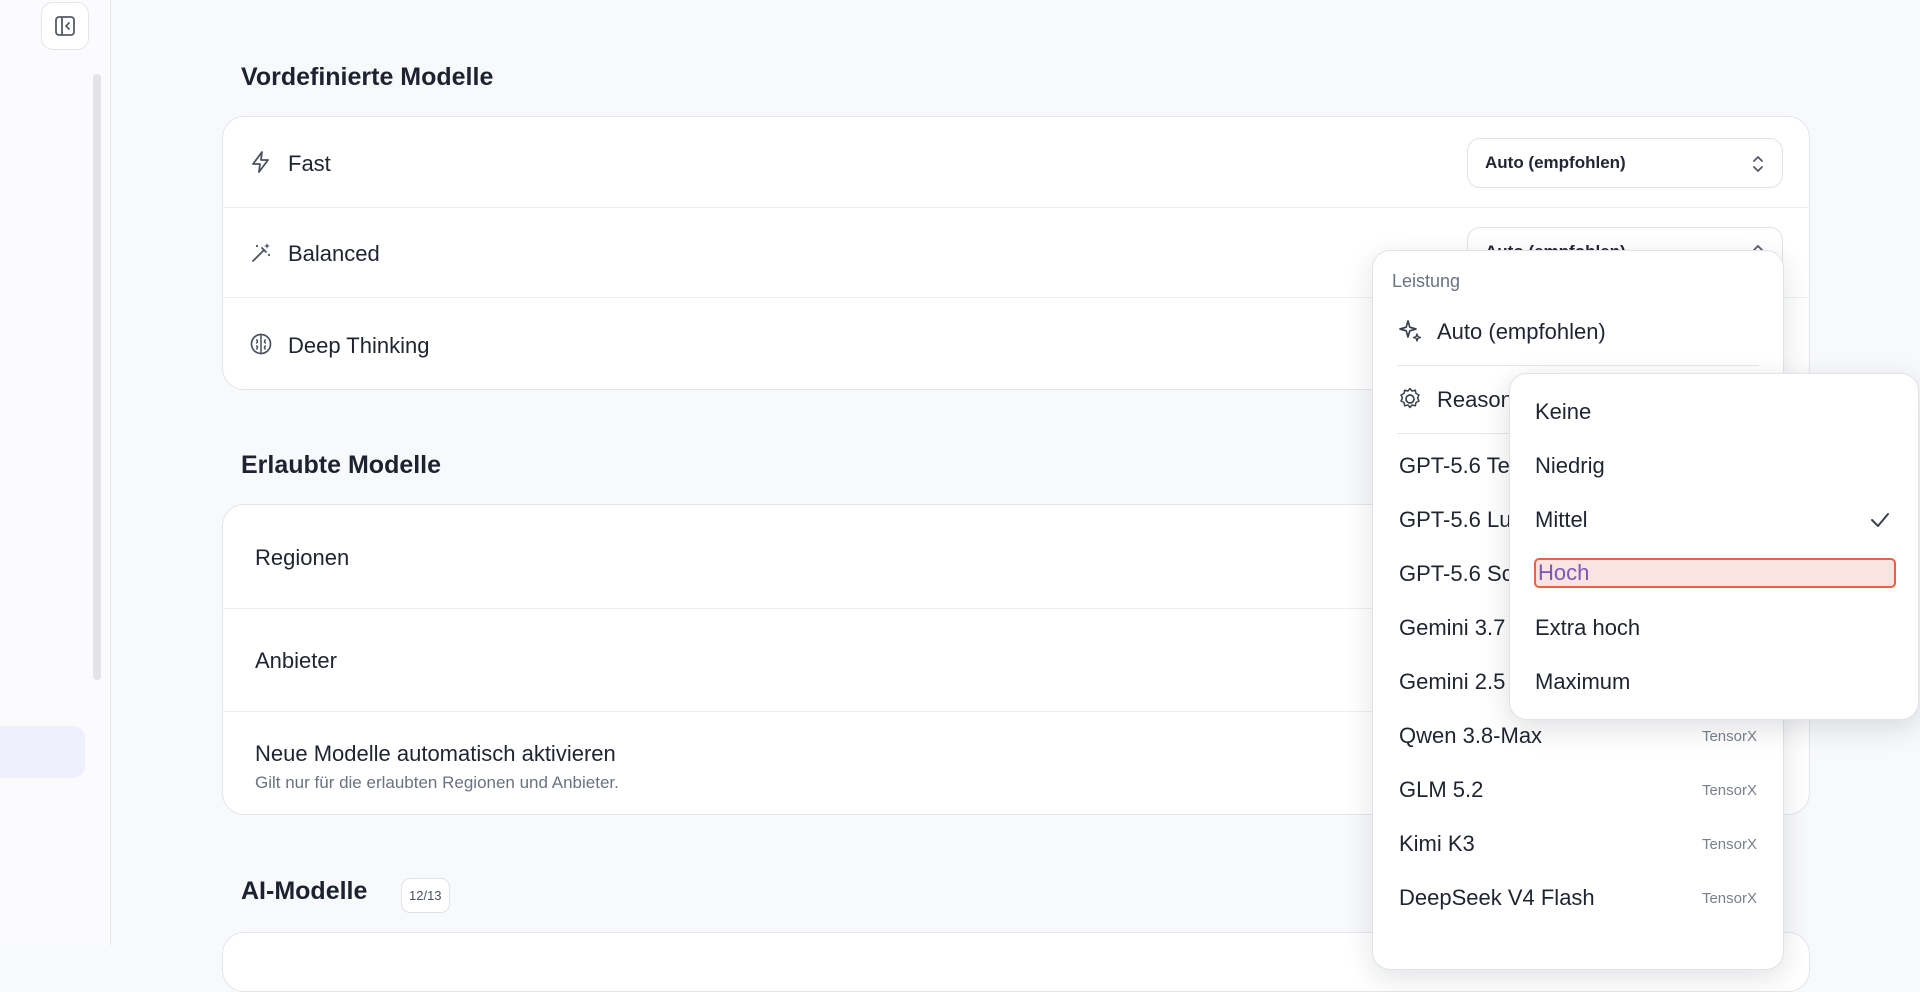 Image resolution: width=1920 pixels, height=992 pixels. I want to click on reasoning-option-niedrig: Niedrig, so click(1570, 466).